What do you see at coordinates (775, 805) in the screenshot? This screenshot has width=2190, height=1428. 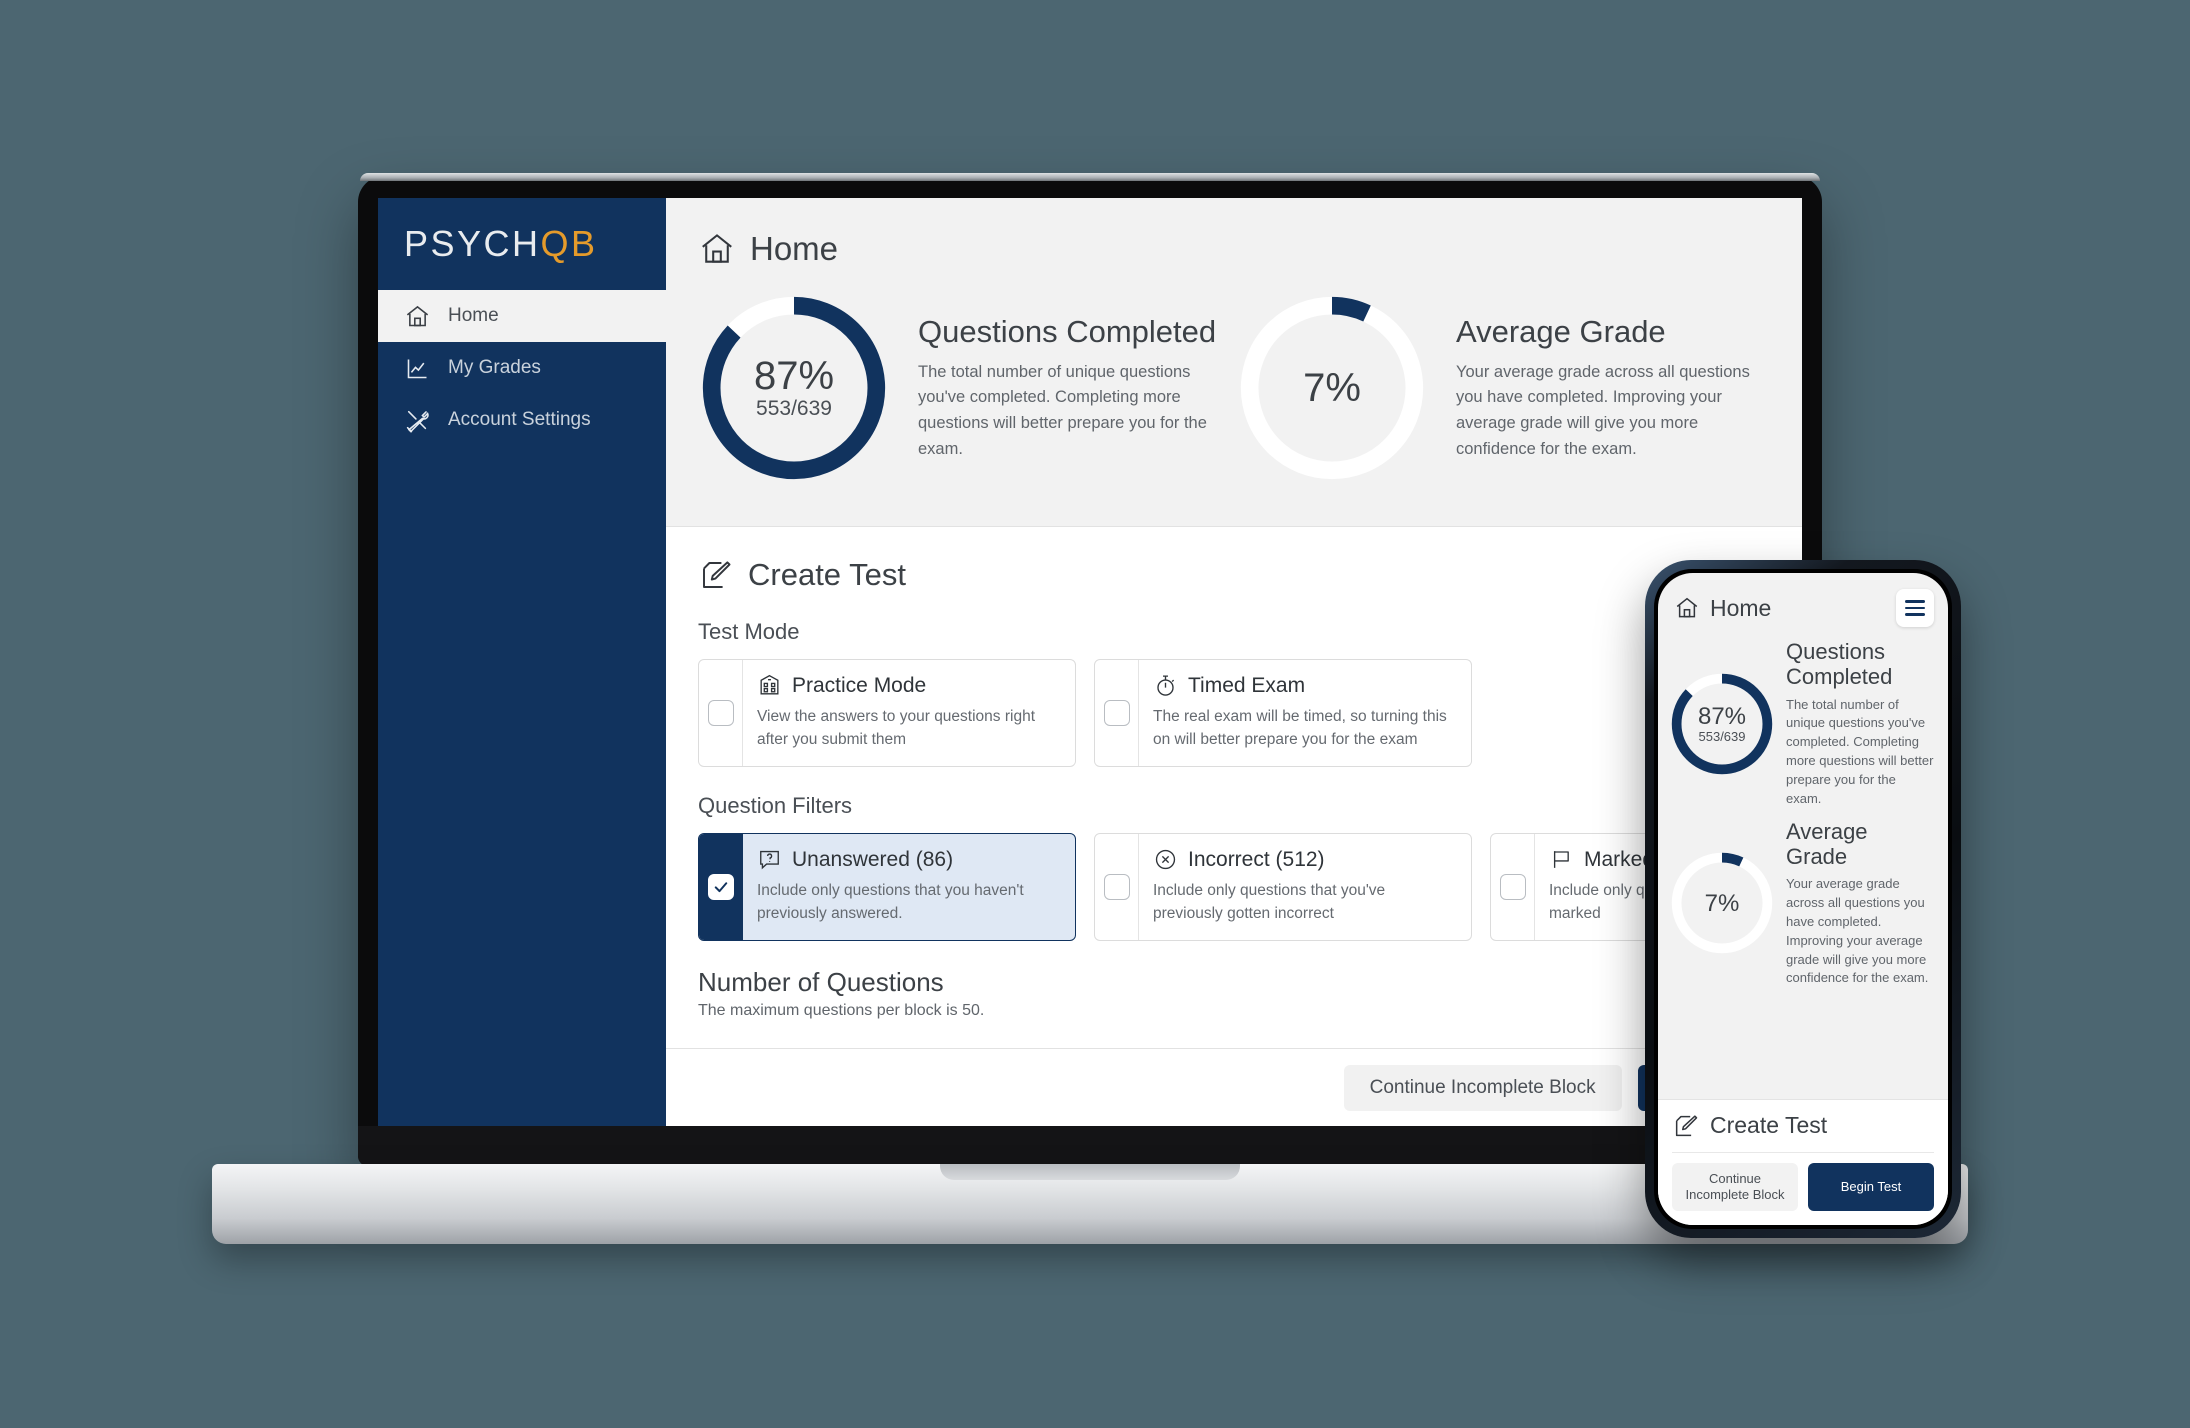 I see `question-filters-label: Question Filters` at bounding box center [775, 805].